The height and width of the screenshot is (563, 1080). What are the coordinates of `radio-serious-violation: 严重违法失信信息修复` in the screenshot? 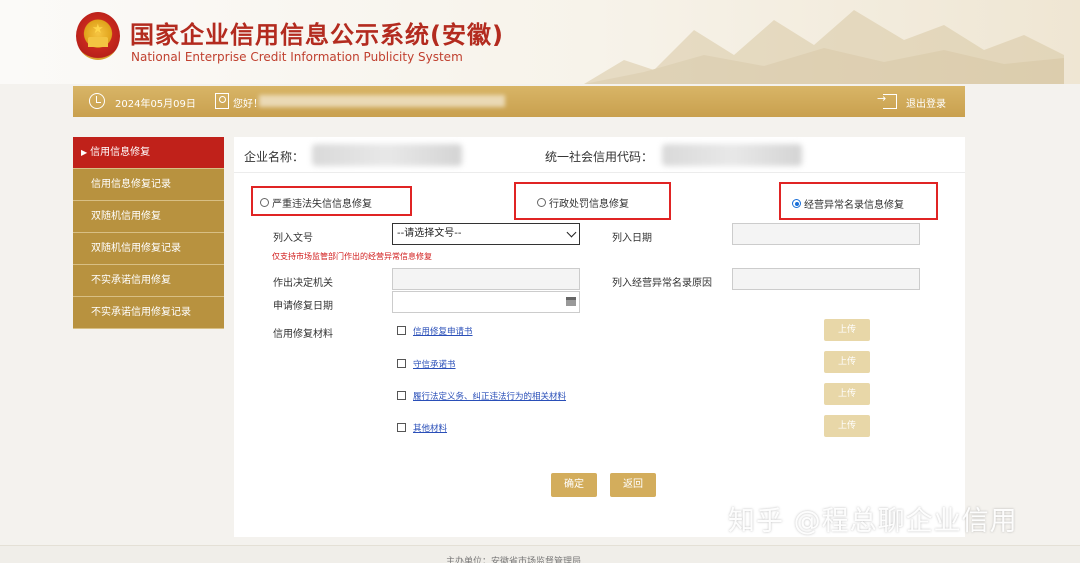 It's located at (316, 202).